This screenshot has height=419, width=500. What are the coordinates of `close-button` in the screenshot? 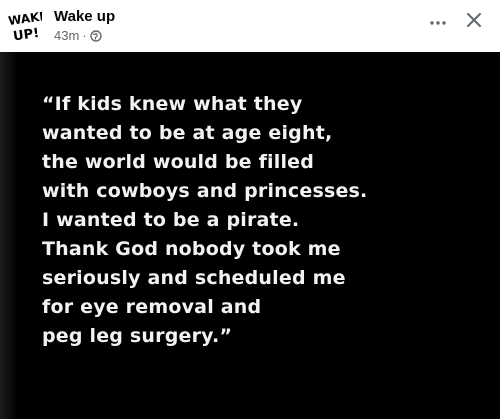 It's located at (474, 22).